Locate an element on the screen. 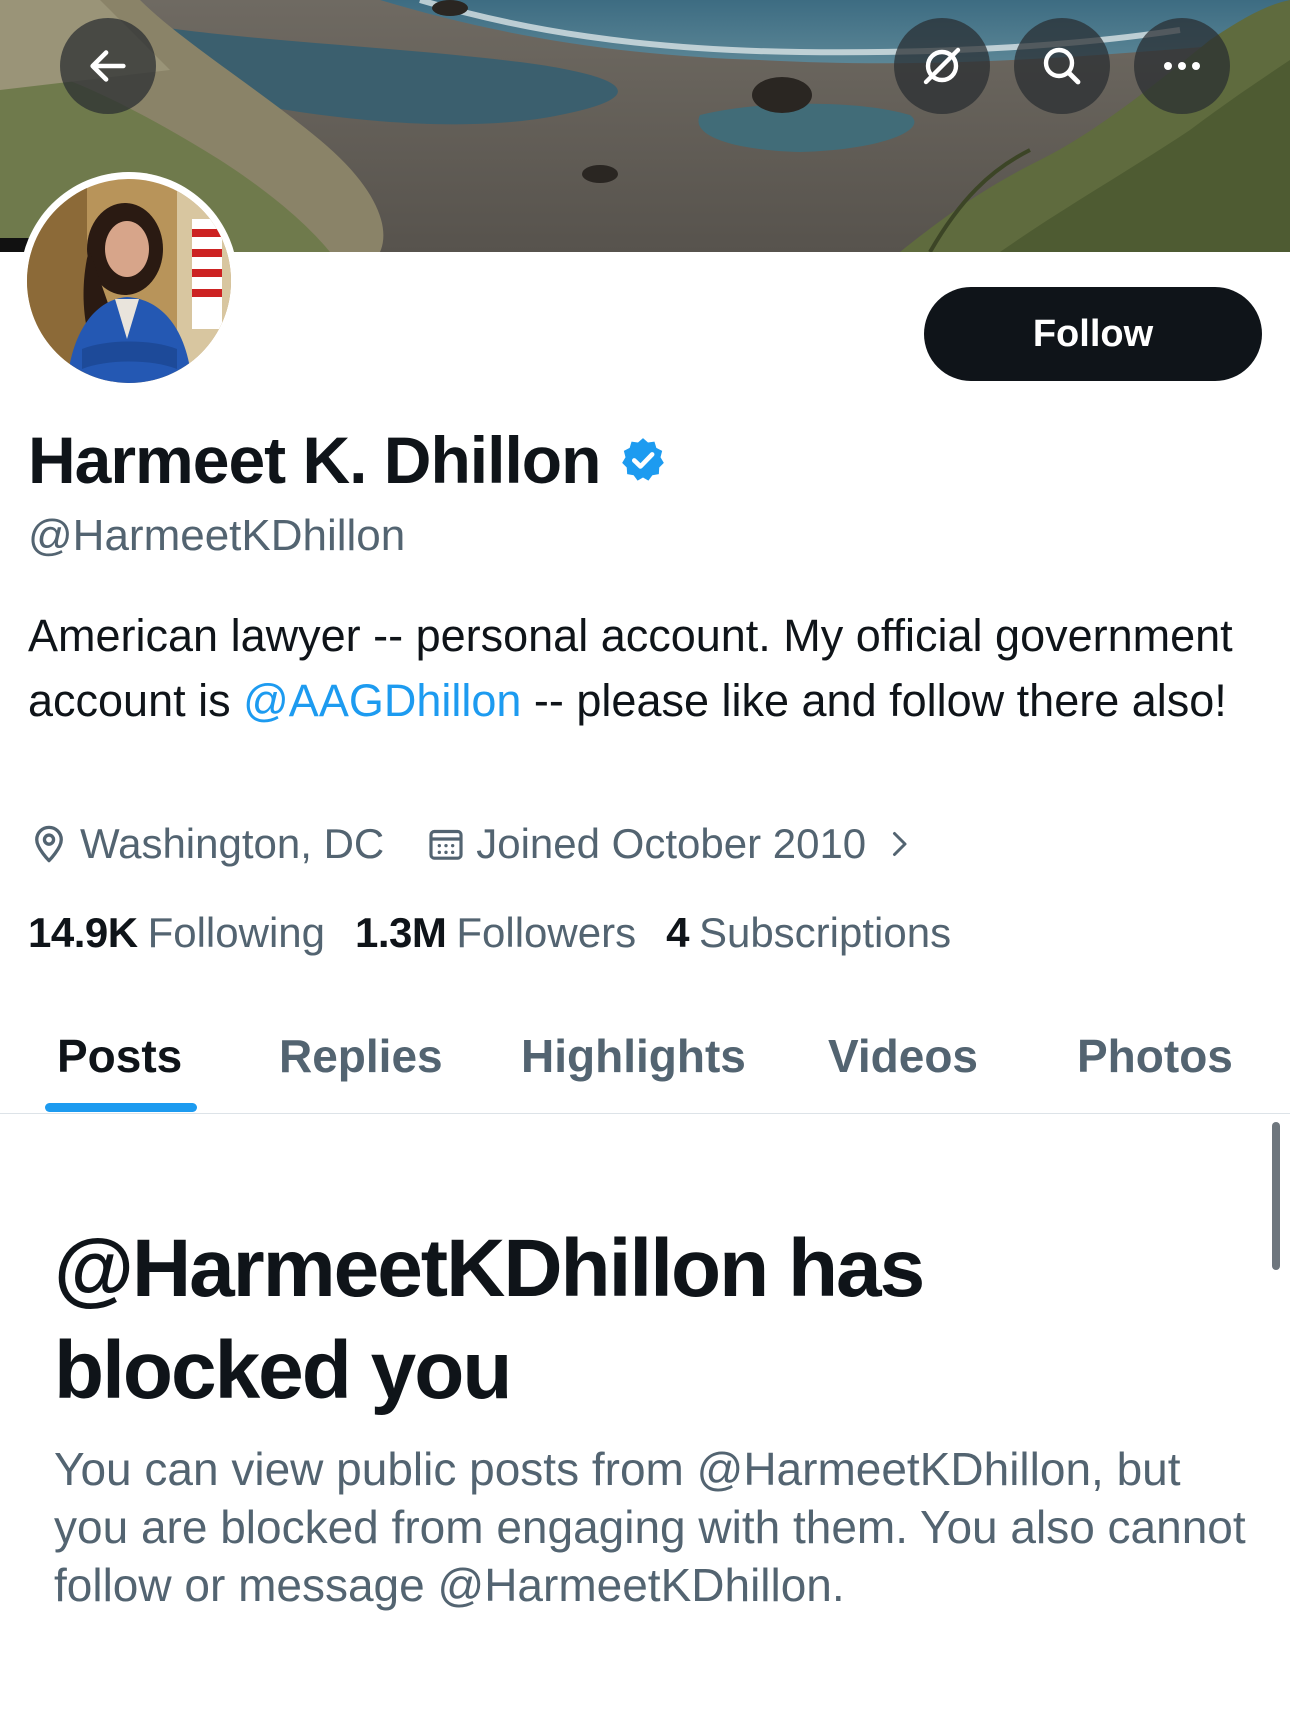 This screenshot has height=1731, width=1290. grok-button is located at coordinates (942, 66).